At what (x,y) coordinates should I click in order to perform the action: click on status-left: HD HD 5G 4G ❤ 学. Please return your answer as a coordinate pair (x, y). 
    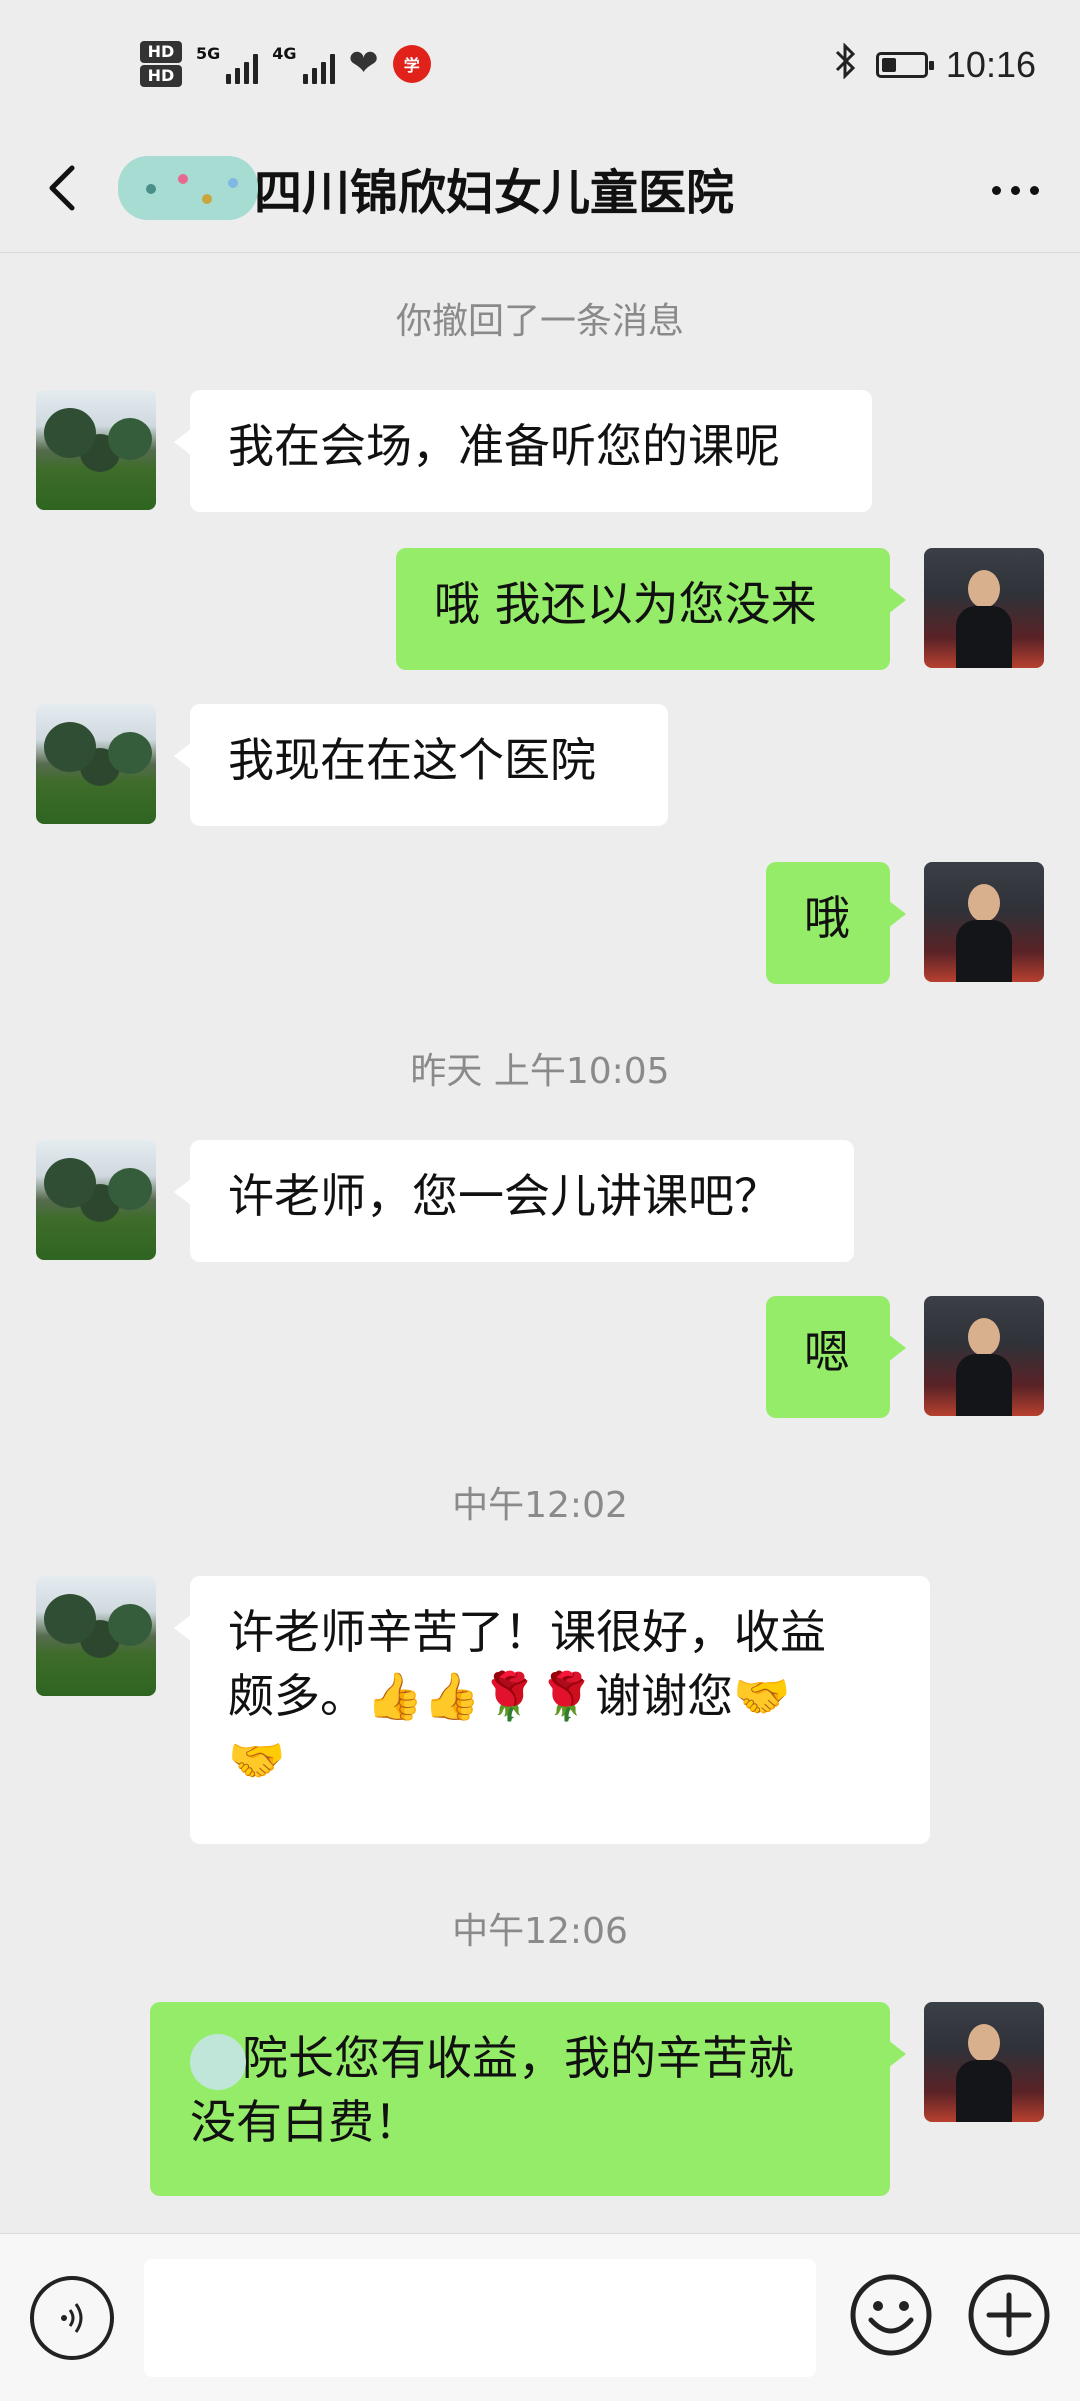
    Looking at the image, I should click on (285, 64).